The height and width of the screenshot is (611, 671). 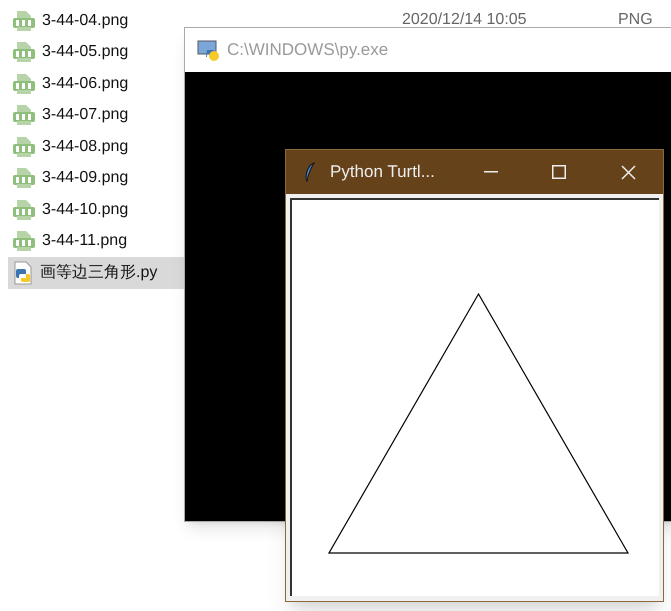 I want to click on file-item: 3-44-11.png, so click(x=96, y=241).